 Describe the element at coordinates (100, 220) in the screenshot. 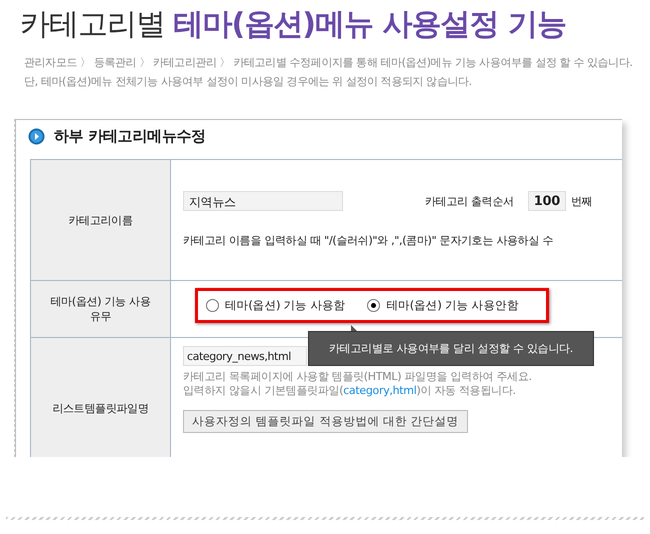

I see `row-label: 카테고리이름` at that location.